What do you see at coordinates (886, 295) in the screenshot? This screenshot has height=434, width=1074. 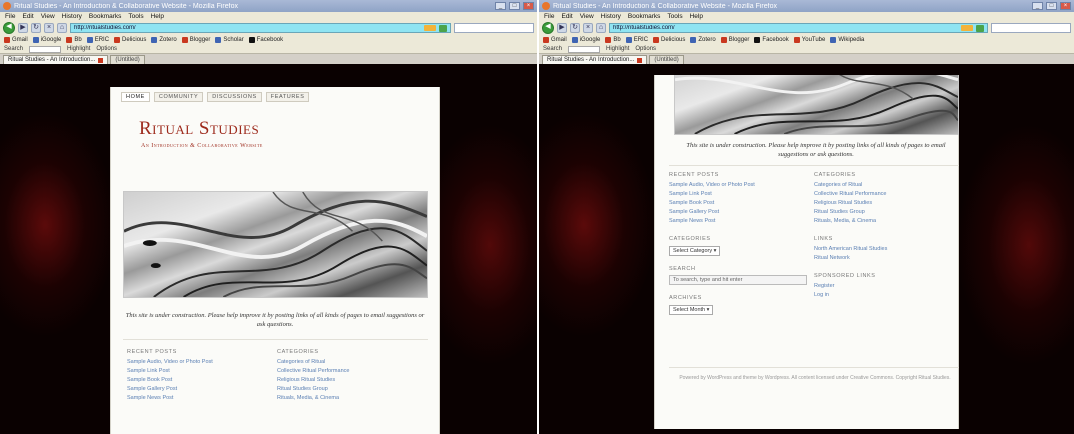 I see `login-link: Log in` at bounding box center [886, 295].